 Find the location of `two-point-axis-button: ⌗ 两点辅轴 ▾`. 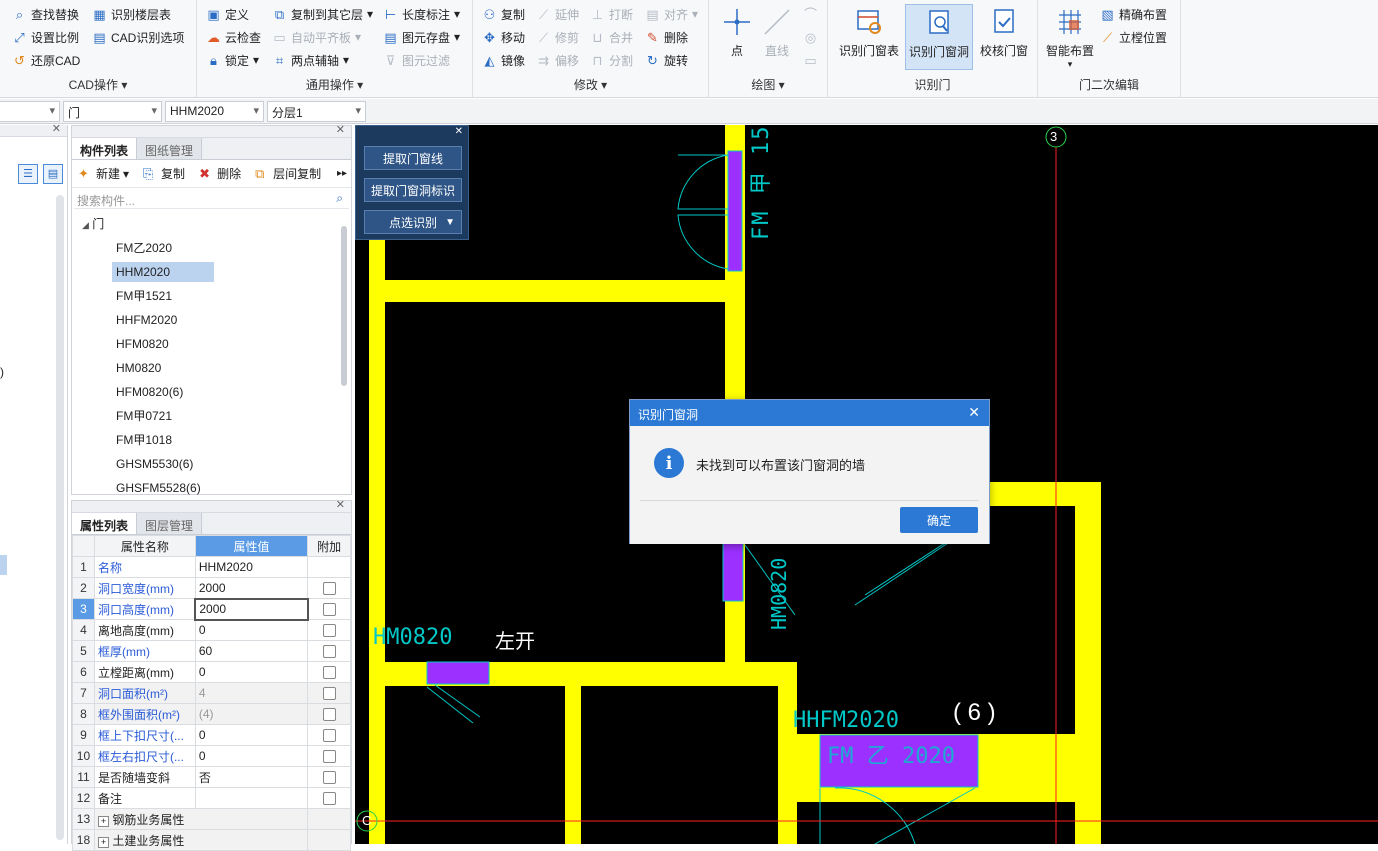

two-point-axis-button: ⌗ 两点辅轴 ▾ is located at coordinates (310, 60).